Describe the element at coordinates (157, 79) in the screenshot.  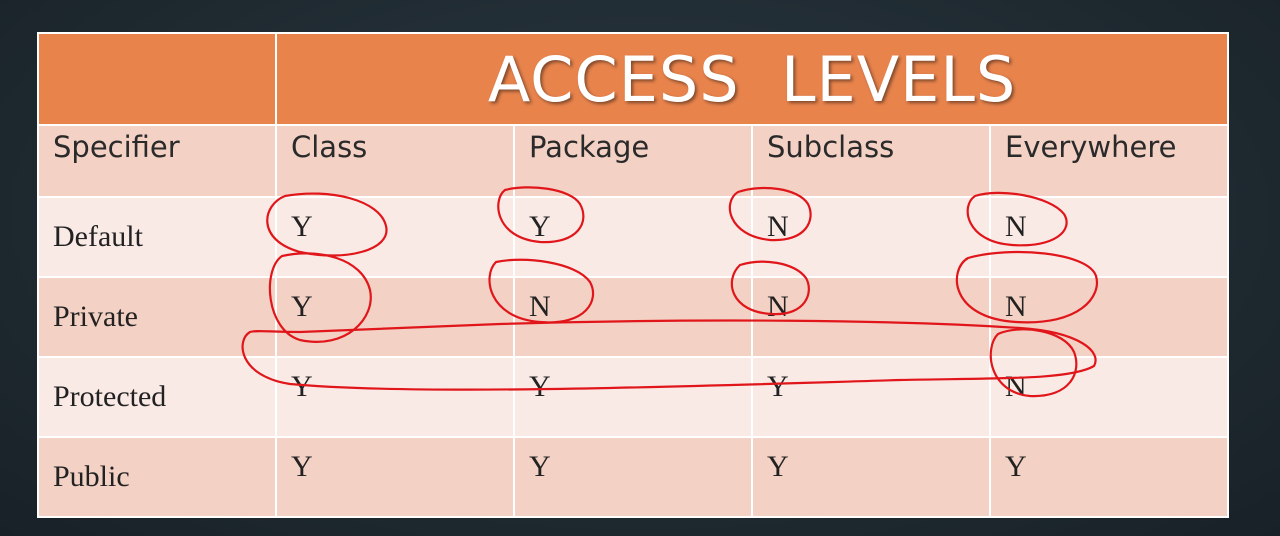
I see `header-blank-cell` at that location.